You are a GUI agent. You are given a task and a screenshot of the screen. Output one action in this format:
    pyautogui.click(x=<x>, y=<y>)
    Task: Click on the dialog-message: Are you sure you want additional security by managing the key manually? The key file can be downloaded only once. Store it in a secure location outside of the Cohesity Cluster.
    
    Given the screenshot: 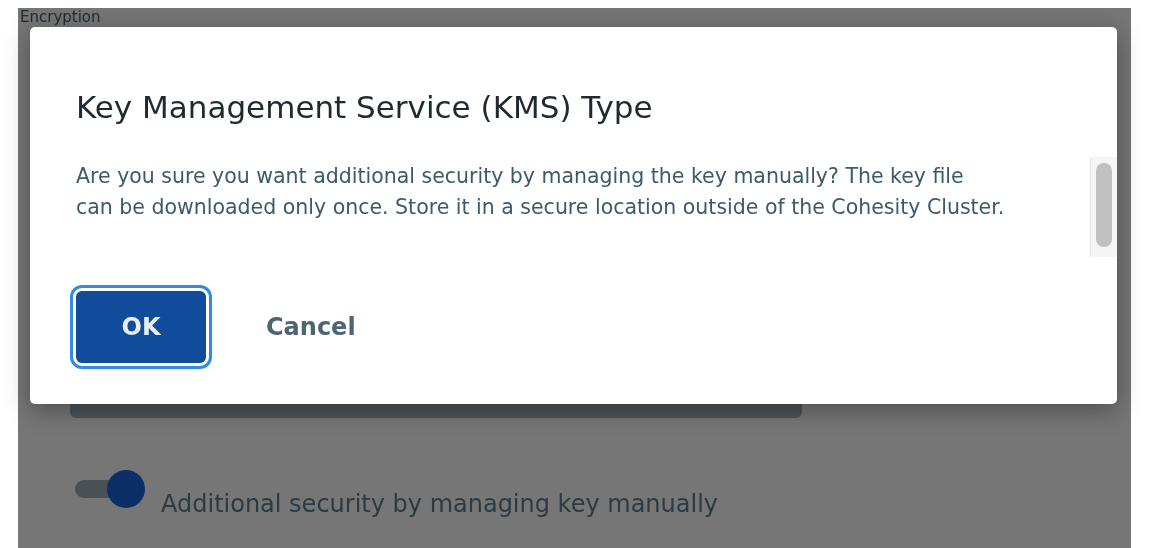 What is the action you would take?
    pyautogui.click(x=541, y=192)
    